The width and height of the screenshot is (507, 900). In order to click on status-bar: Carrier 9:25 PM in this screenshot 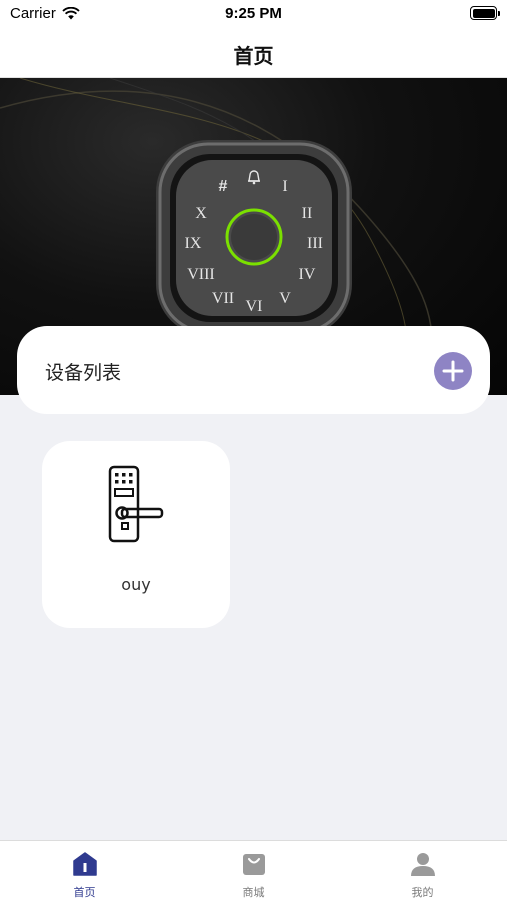, I will do `click(253, 15)`.